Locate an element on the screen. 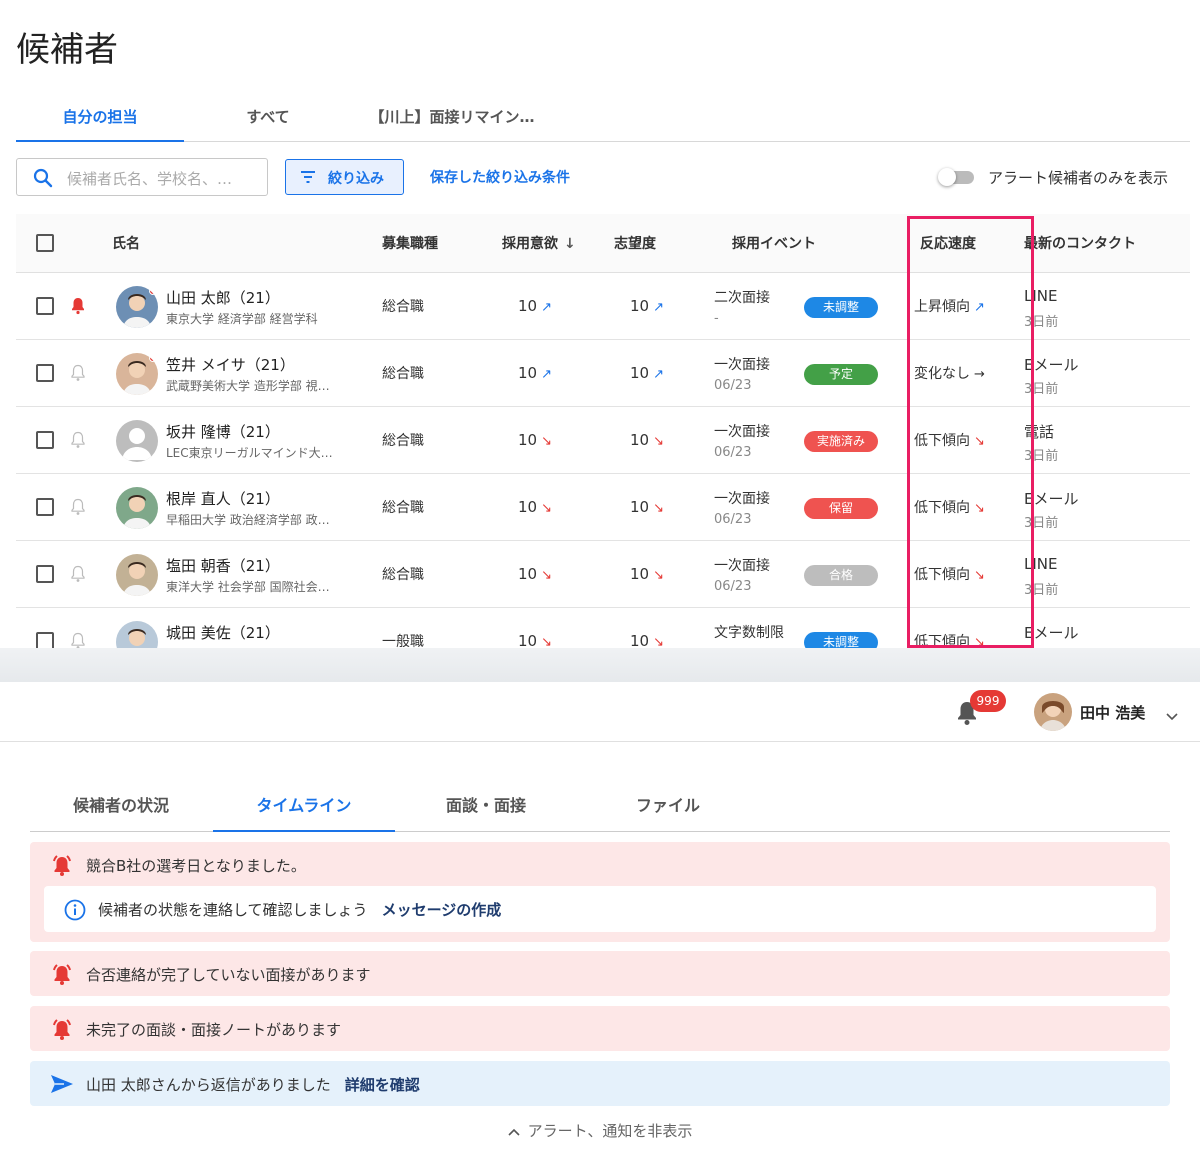 Image resolution: width=1200 pixels, height=1166 pixels. user-name: 田中 浩美 is located at coordinates (1112, 712).